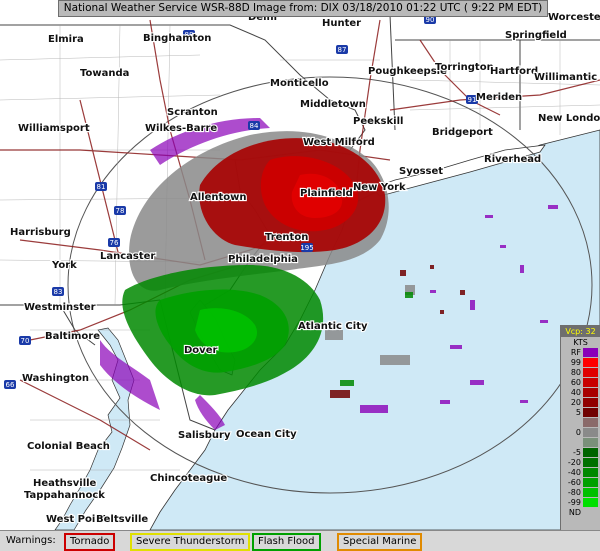 Image resolution: width=600 pixels, height=551 pixels. What do you see at coordinates (68, 446) in the screenshot?
I see `city-label-colonial-beach: Colonial Beach` at bounding box center [68, 446].